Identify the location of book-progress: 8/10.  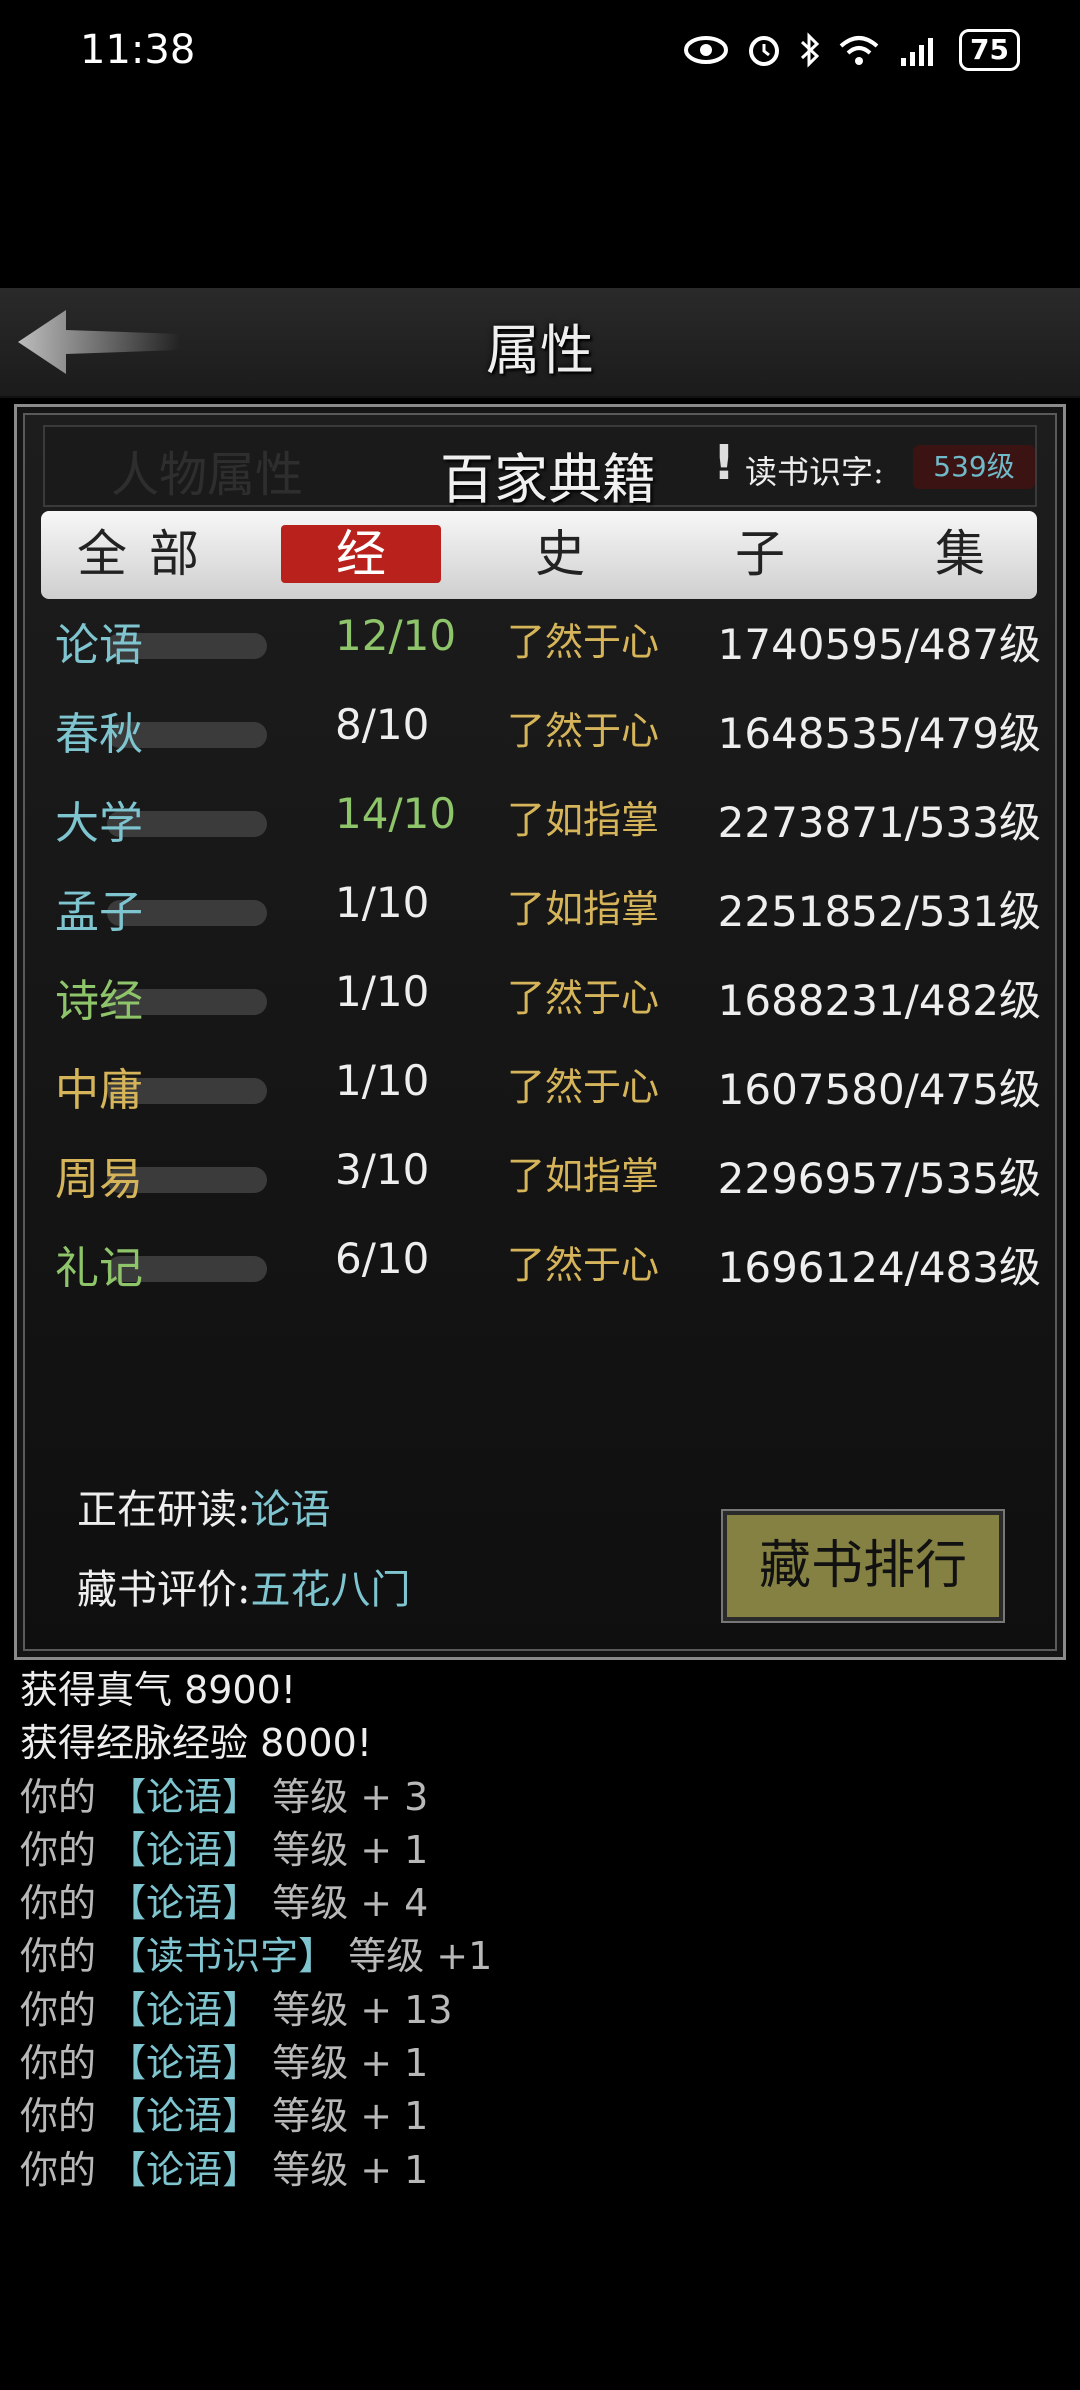
(382, 724).